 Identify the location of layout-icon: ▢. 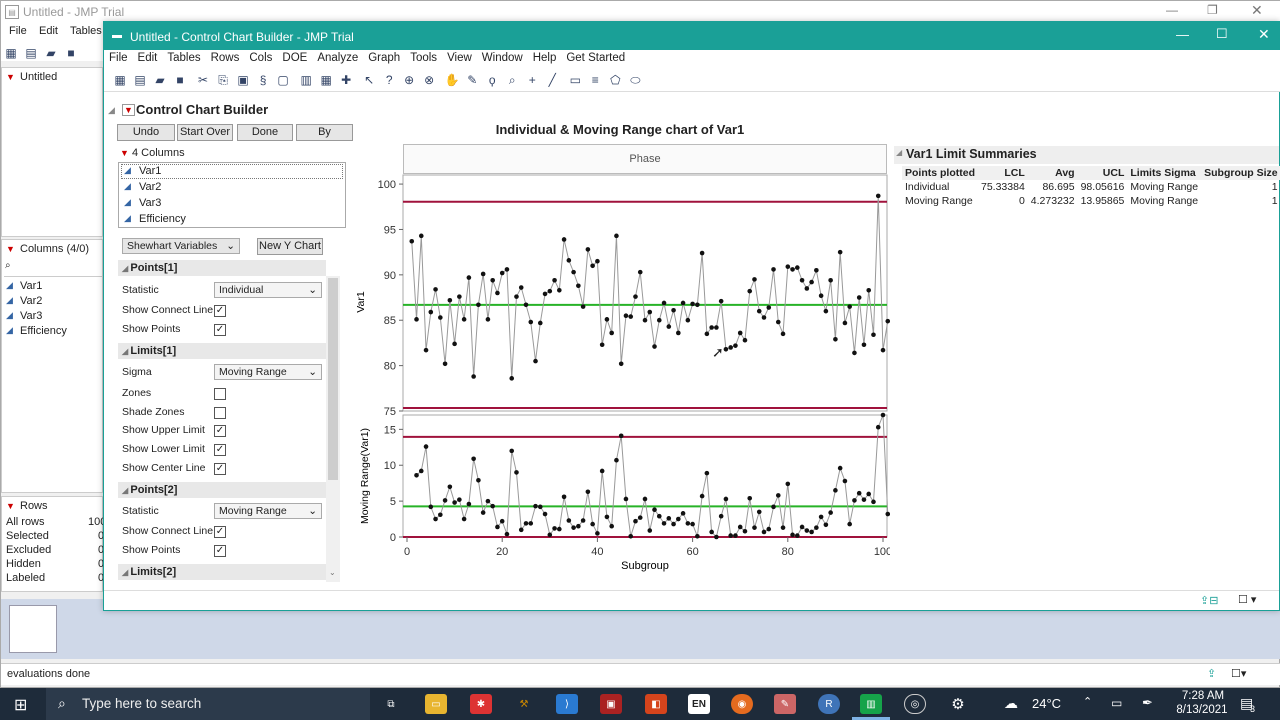
(283, 80).